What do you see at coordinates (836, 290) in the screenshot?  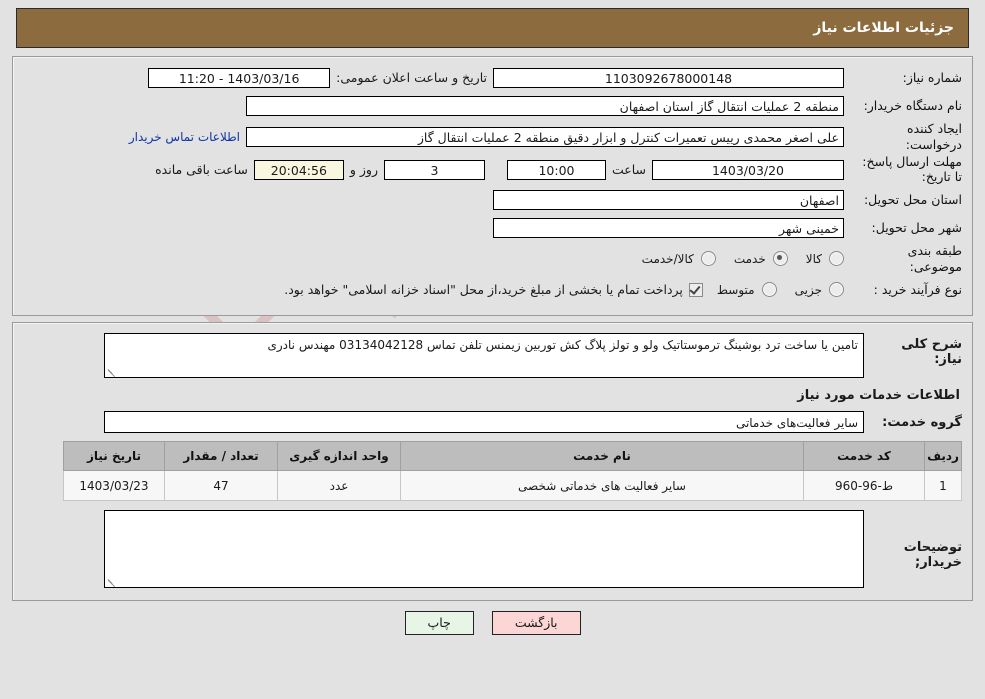 I see `process-radio-jozee` at bounding box center [836, 290].